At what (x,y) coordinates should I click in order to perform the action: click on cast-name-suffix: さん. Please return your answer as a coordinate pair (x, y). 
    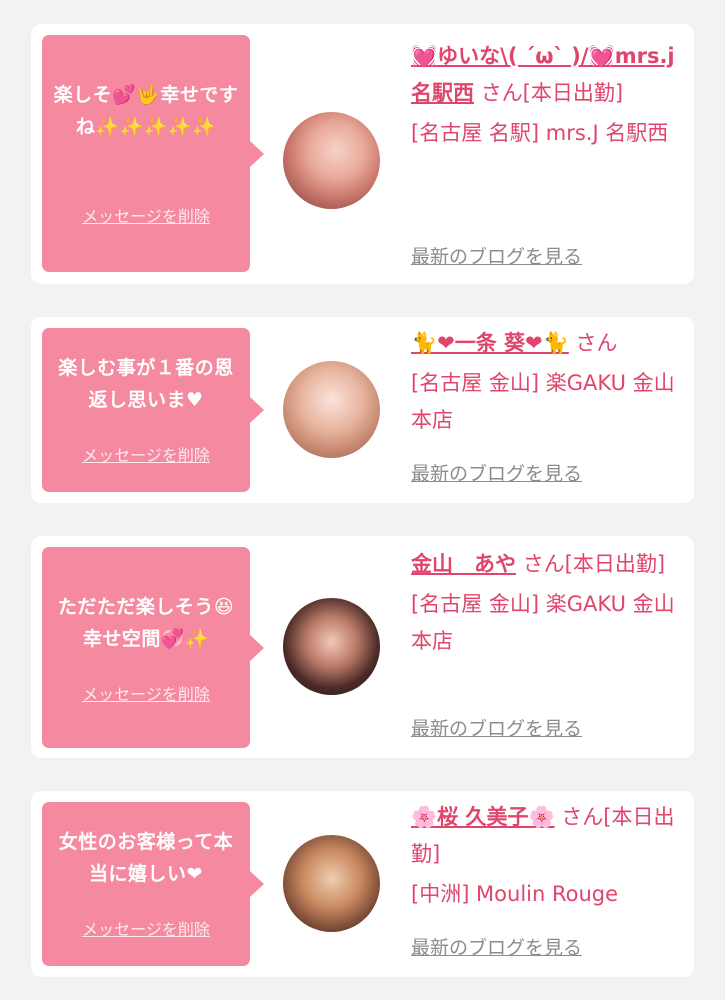
    Looking at the image, I should click on (596, 343).